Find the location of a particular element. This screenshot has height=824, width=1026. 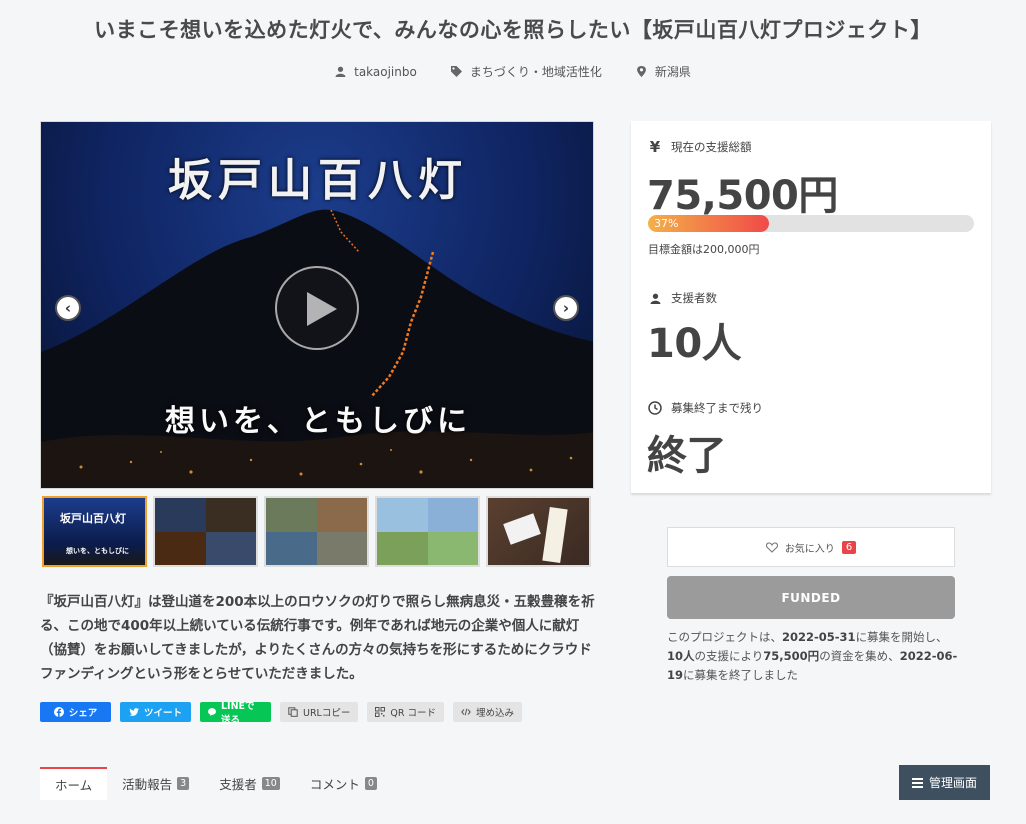

amount-label-text: 現在の支援総額 is located at coordinates (711, 147).